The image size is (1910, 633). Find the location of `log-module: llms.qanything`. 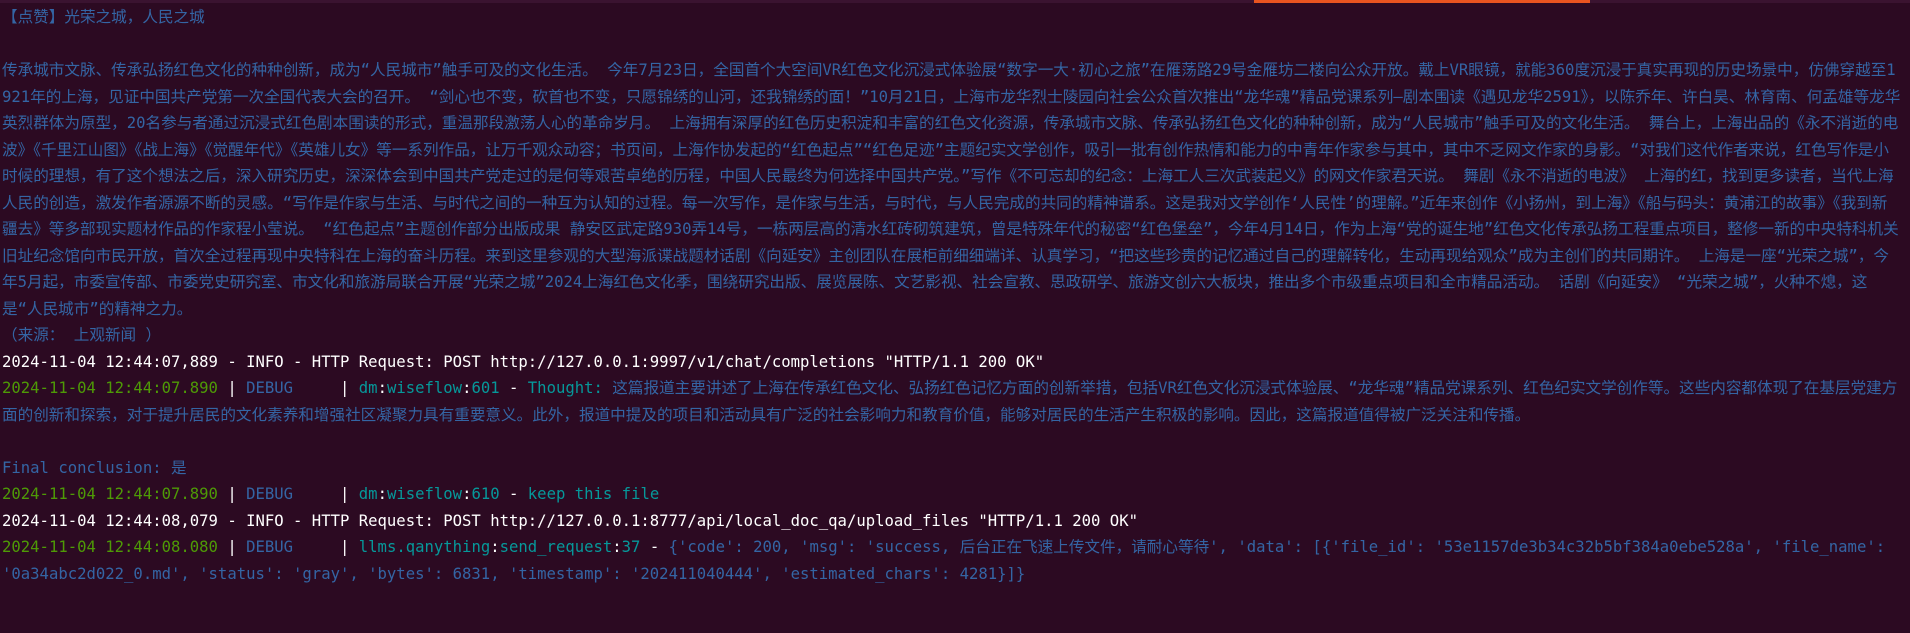

log-module: llms.qanything is located at coordinates (424, 547).